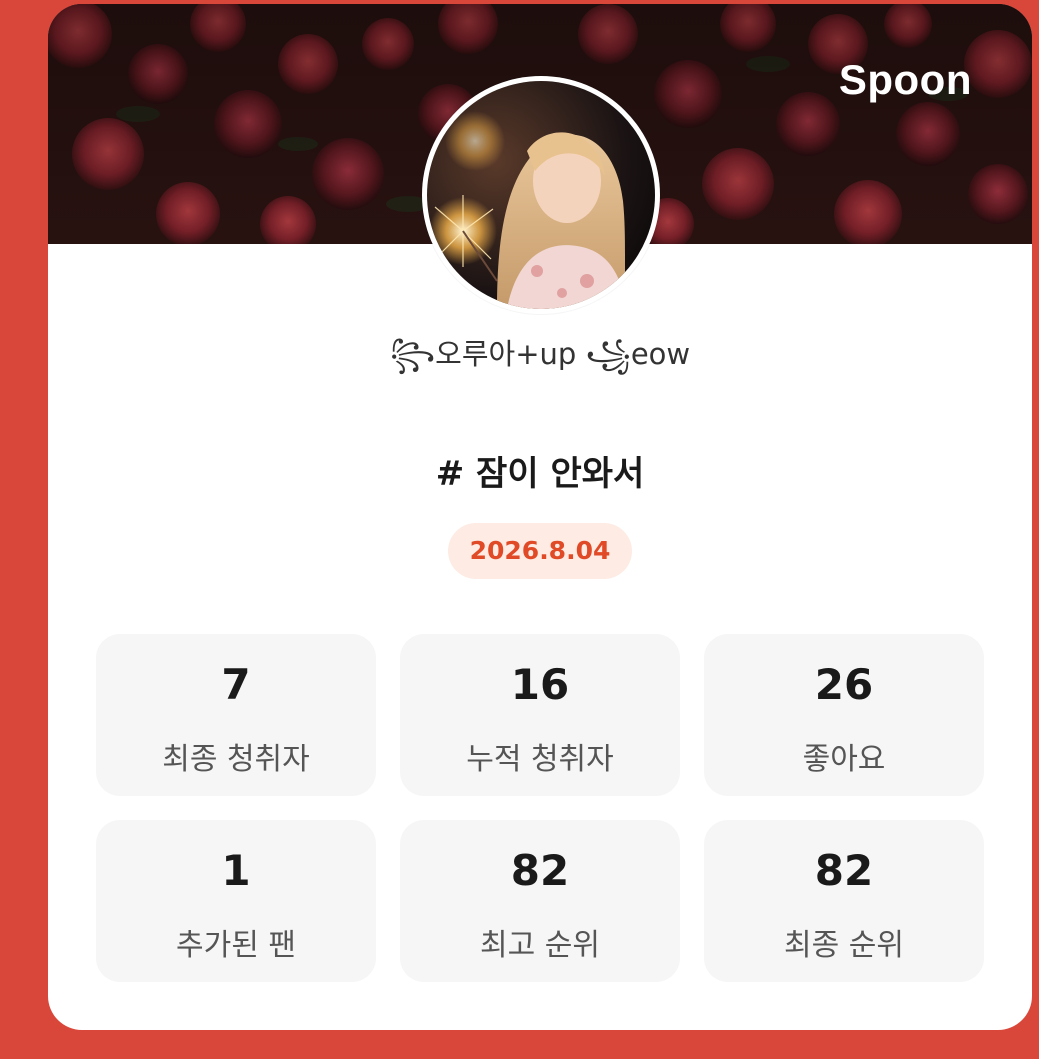 The height and width of the screenshot is (1059, 1039). I want to click on stat-value: 16, so click(540, 684).